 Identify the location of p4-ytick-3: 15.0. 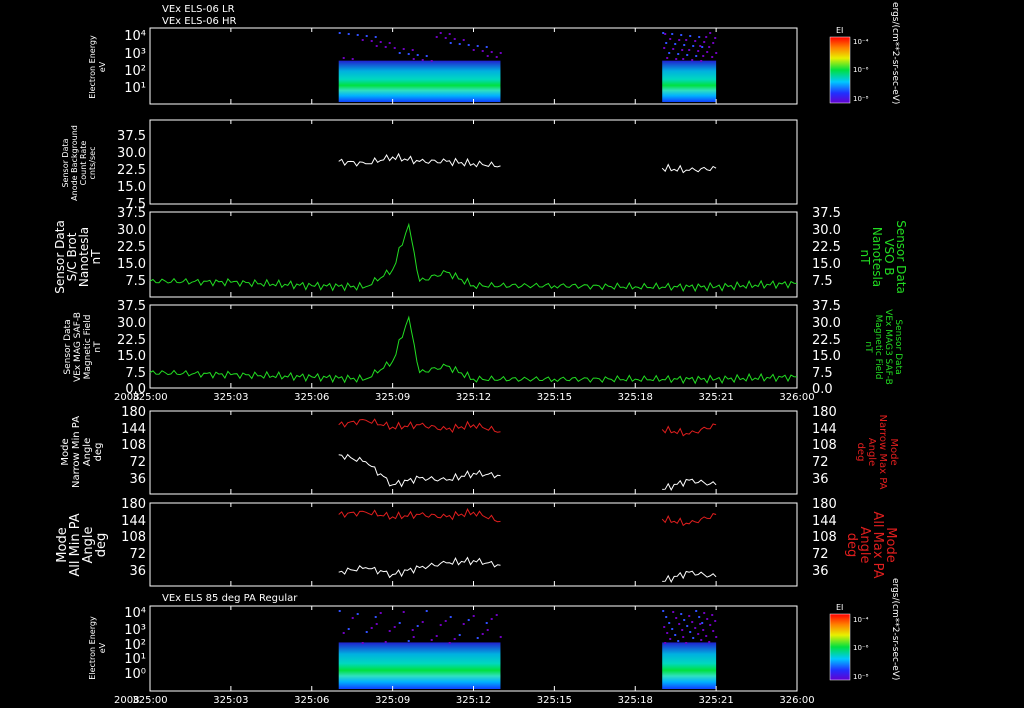
(131, 356).